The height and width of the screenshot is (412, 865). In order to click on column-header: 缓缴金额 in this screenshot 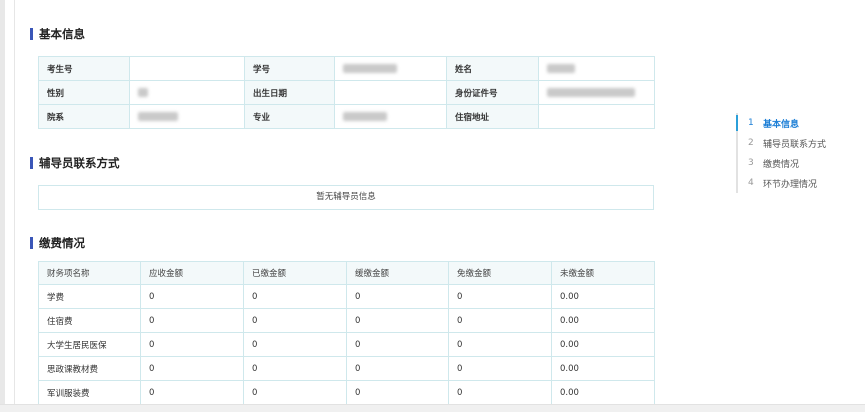, I will do `click(397, 273)`.